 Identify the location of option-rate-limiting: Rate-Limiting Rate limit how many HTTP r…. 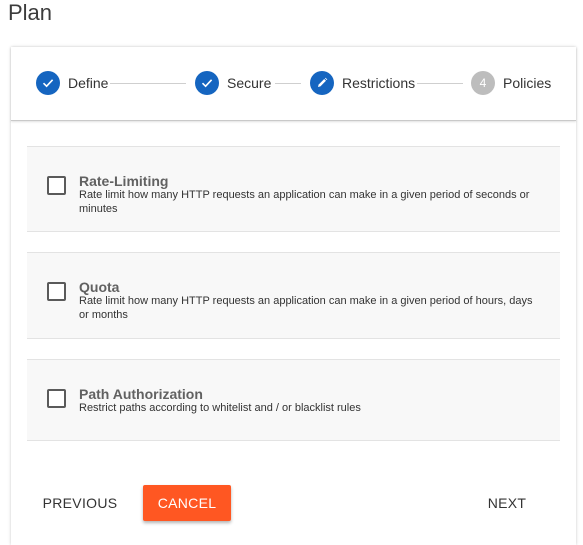
(293, 189).